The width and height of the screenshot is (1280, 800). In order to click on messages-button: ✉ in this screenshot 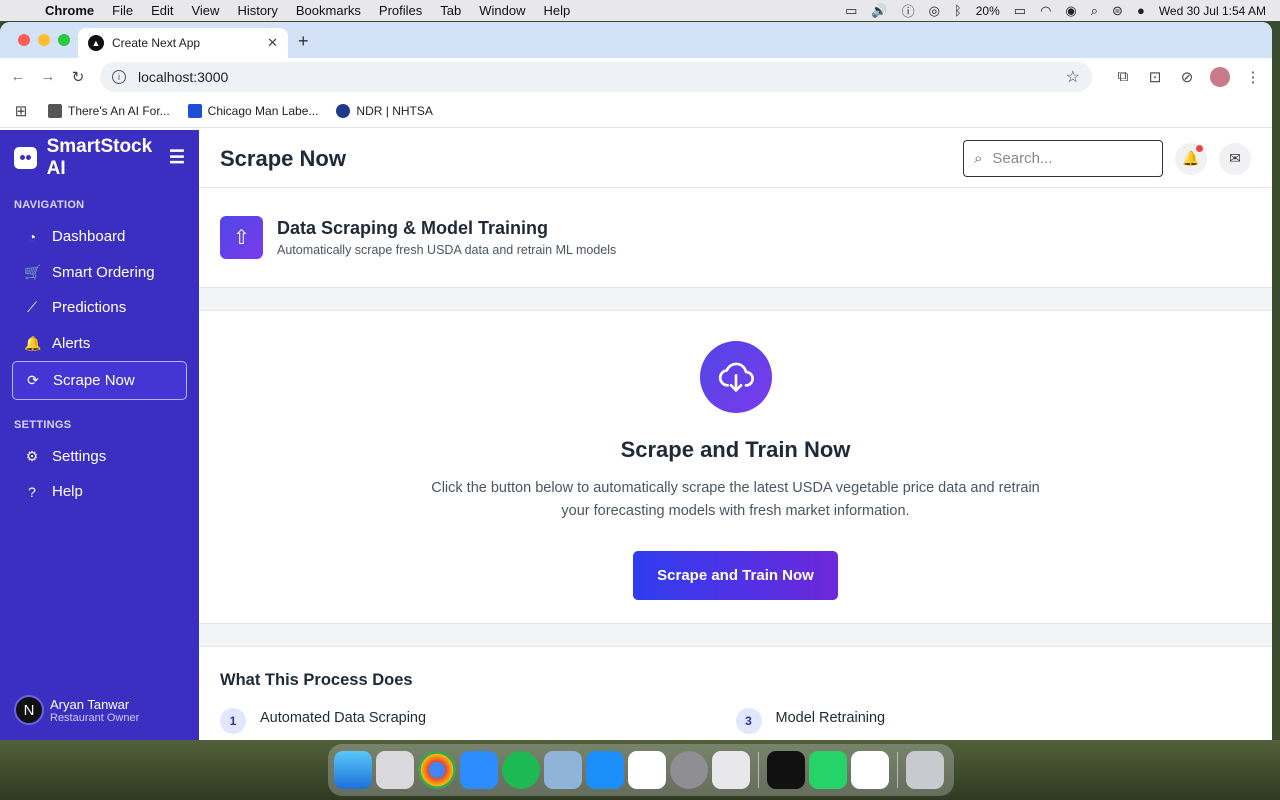, I will do `click(1235, 158)`.